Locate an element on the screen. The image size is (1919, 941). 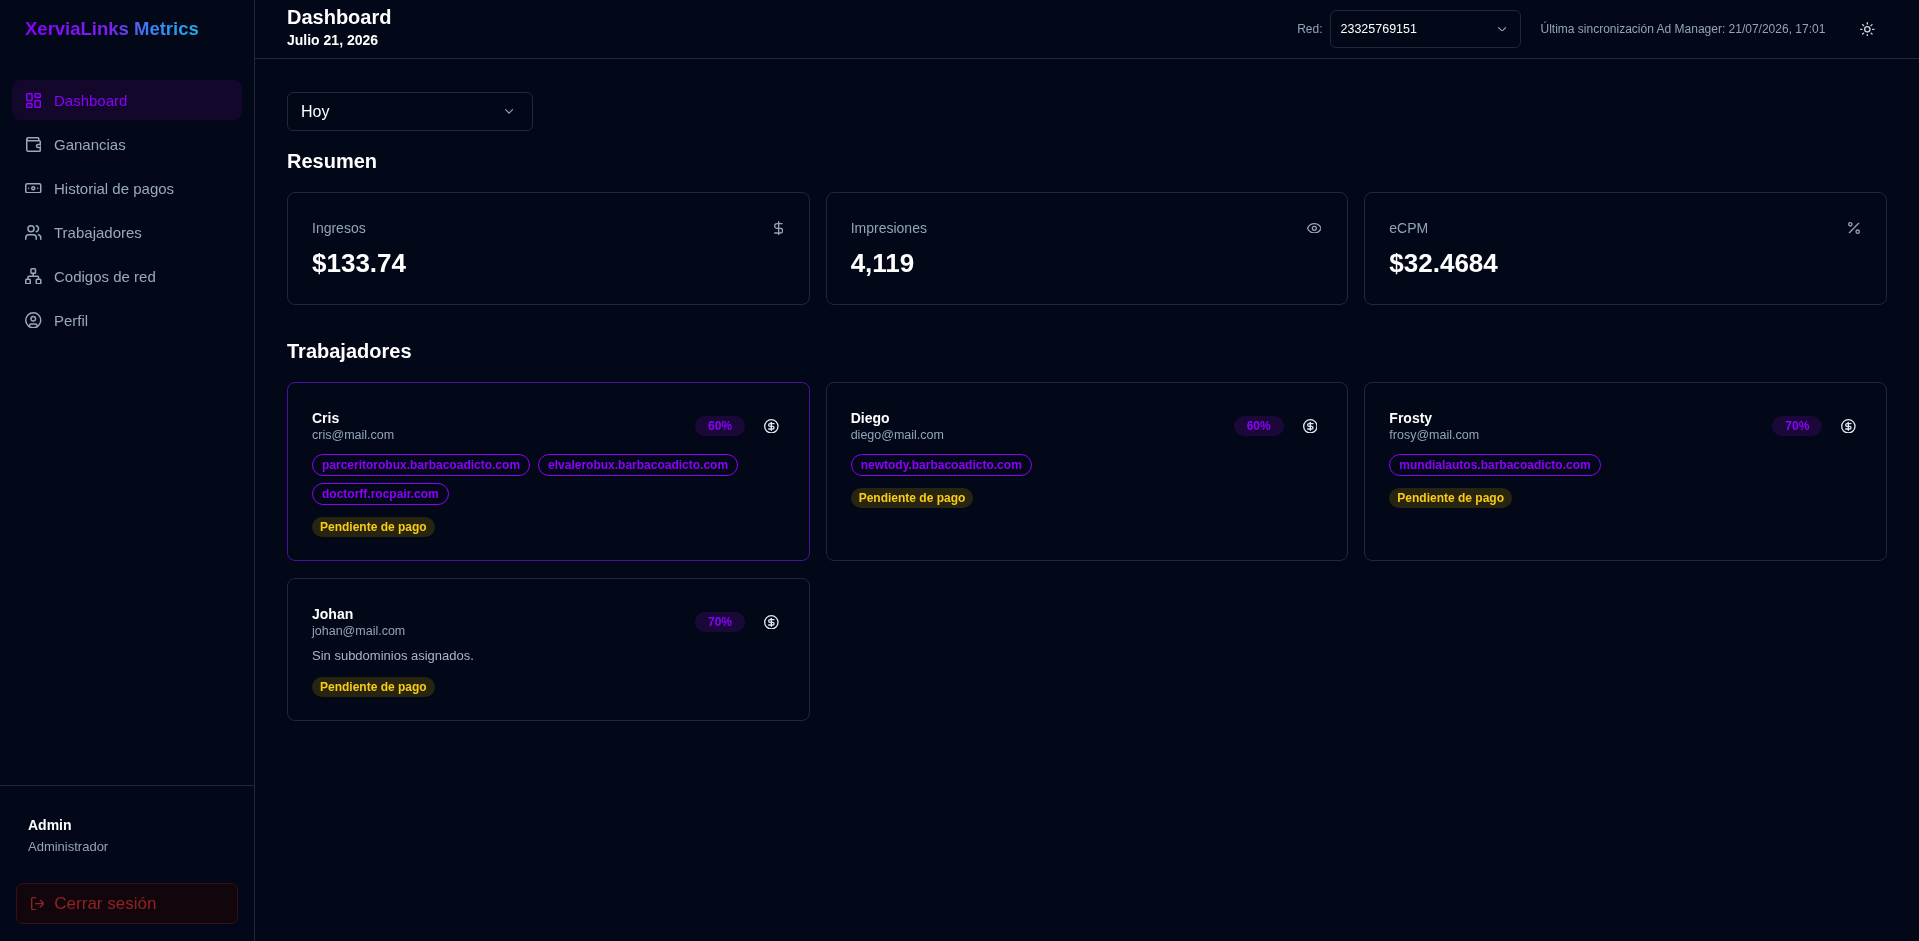
worker-email: frosy@mail.com is located at coordinates (1434, 435).